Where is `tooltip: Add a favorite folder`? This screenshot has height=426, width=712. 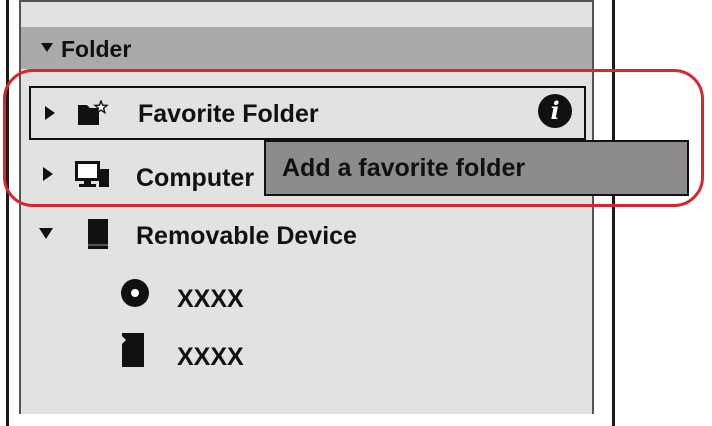
tooltip: Add a favorite folder is located at coordinates (476, 168).